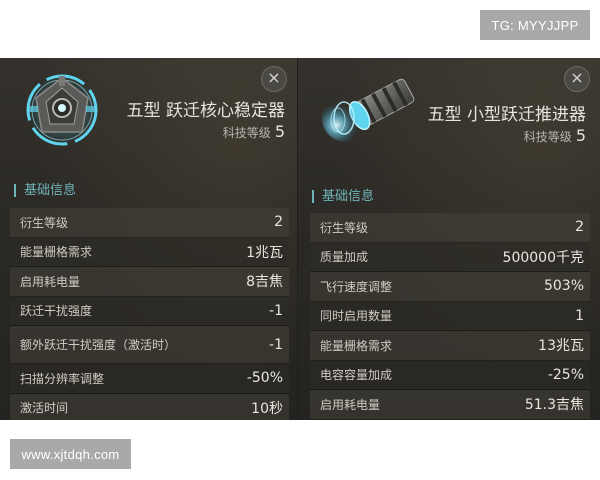 The width and height of the screenshot is (600, 480). What do you see at coordinates (450, 405) in the screenshot?
I see `attribute-row: 启用耗电量 51.3吉焦` at bounding box center [450, 405].